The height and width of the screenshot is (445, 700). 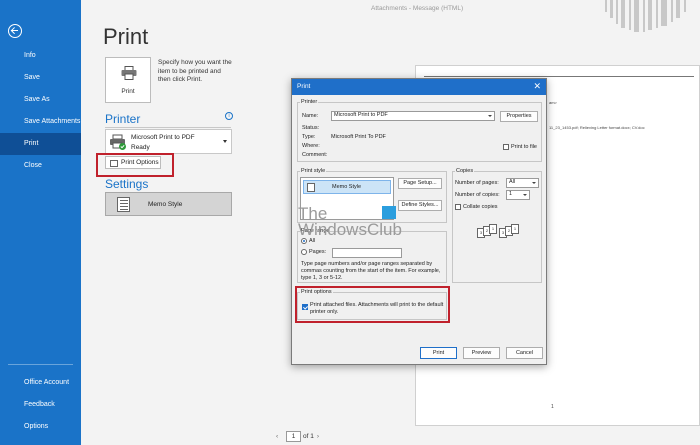 I want to click on print-style-item-label: Memo Style, so click(x=347, y=187).